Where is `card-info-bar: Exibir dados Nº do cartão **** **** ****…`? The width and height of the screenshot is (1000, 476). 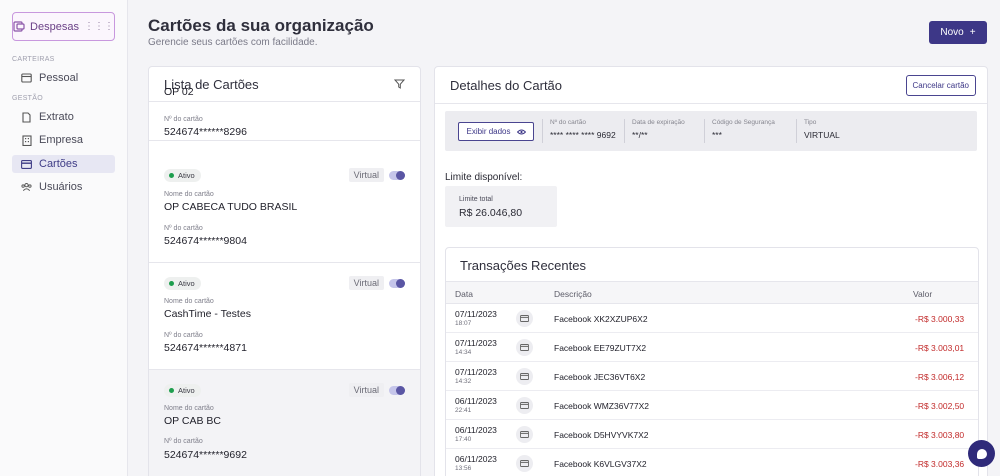 card-info-bar: Exibir dados Nº do cartão **** **** ****… is located at coordinates (711, 131).